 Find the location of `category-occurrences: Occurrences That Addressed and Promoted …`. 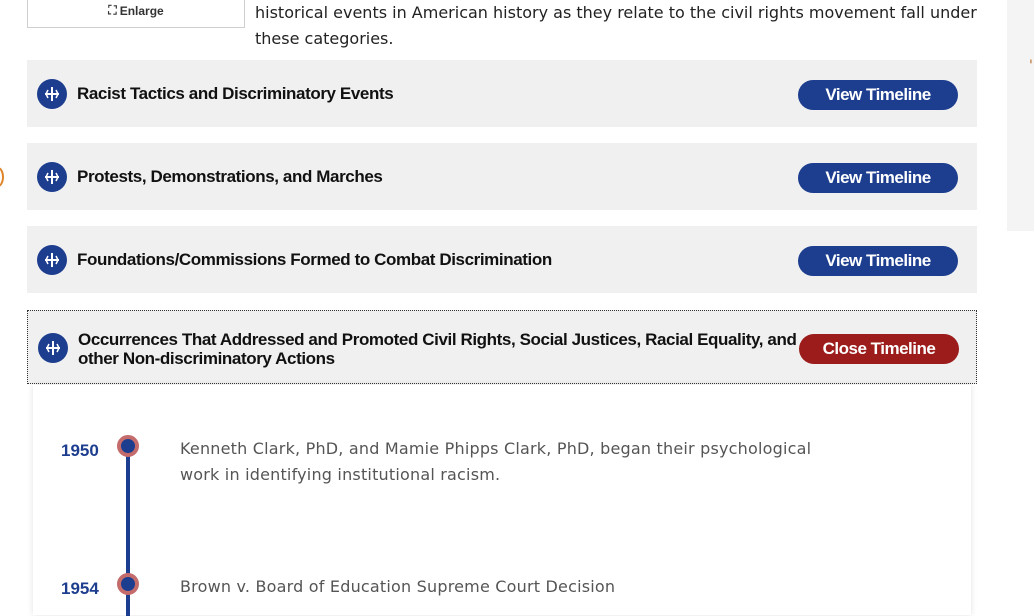

category-occurrences: Occurrences That Addressed and Promoted … is located at coordinates (502, 347).